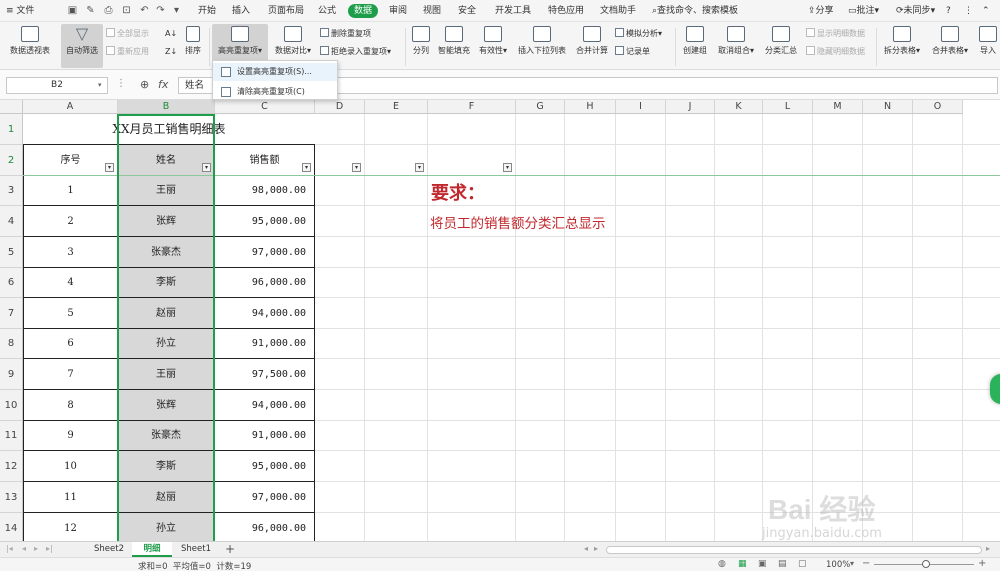 The width and height of the screenshot is (1000, 572). I want to click on sync-status: ⟳未同步▾, so click(915, 11).